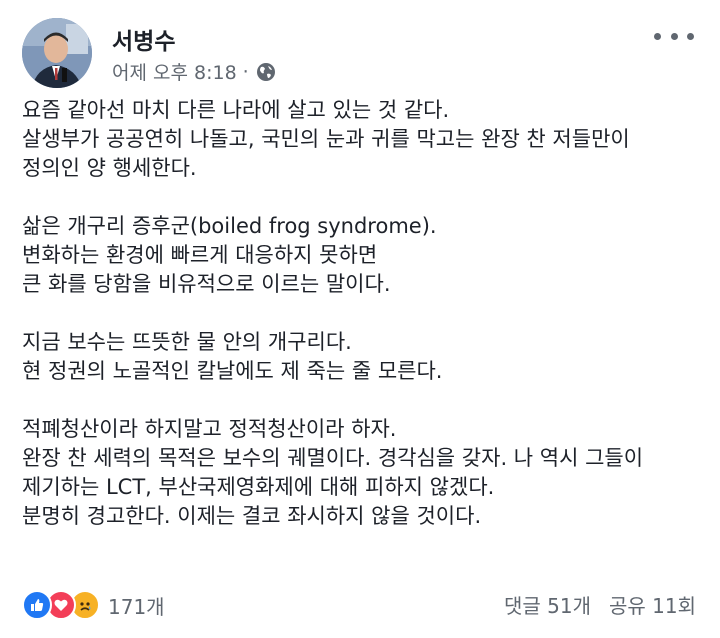  I want to click on text-line: 분명히 경고한다. 이제는 결코 좌시하지 않을 것이다., so click(252, 516).